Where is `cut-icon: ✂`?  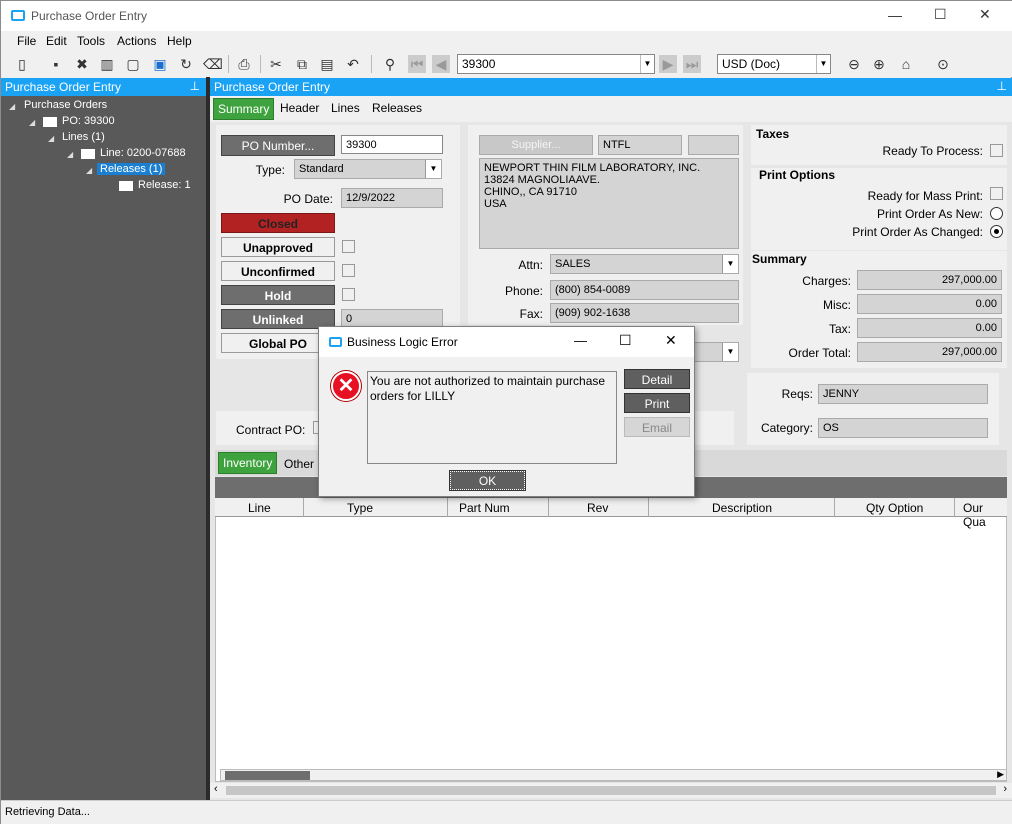 cut-icon: ✂ is located at coordinates (276, 64).